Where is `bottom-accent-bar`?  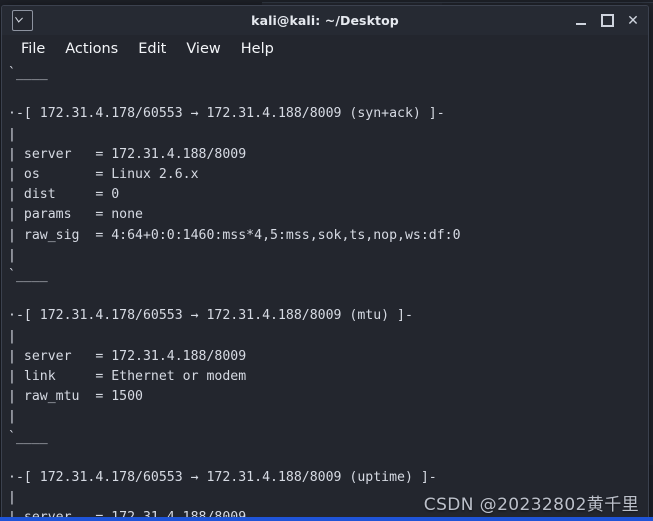
bottom-accent-bar is located at coordinates (326, 519).